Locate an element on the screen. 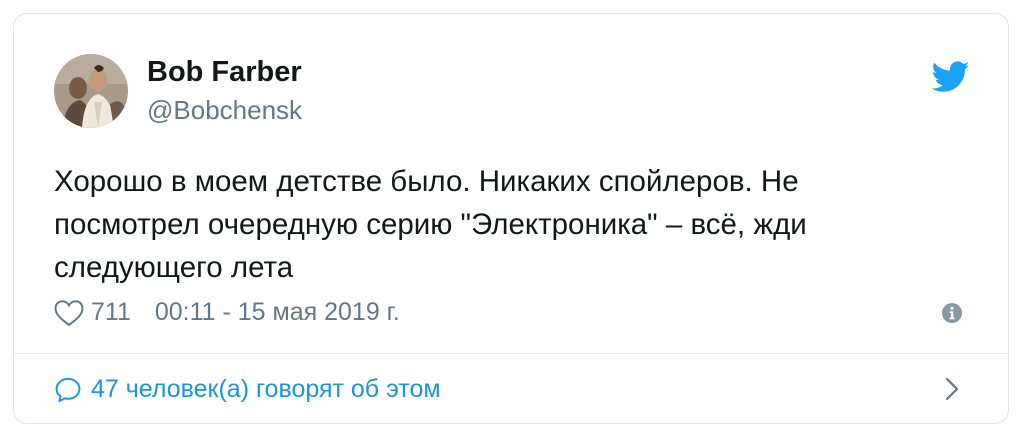  conversation-link: 47 человек(а) говорят об этом is located at coordinates (247, 389).